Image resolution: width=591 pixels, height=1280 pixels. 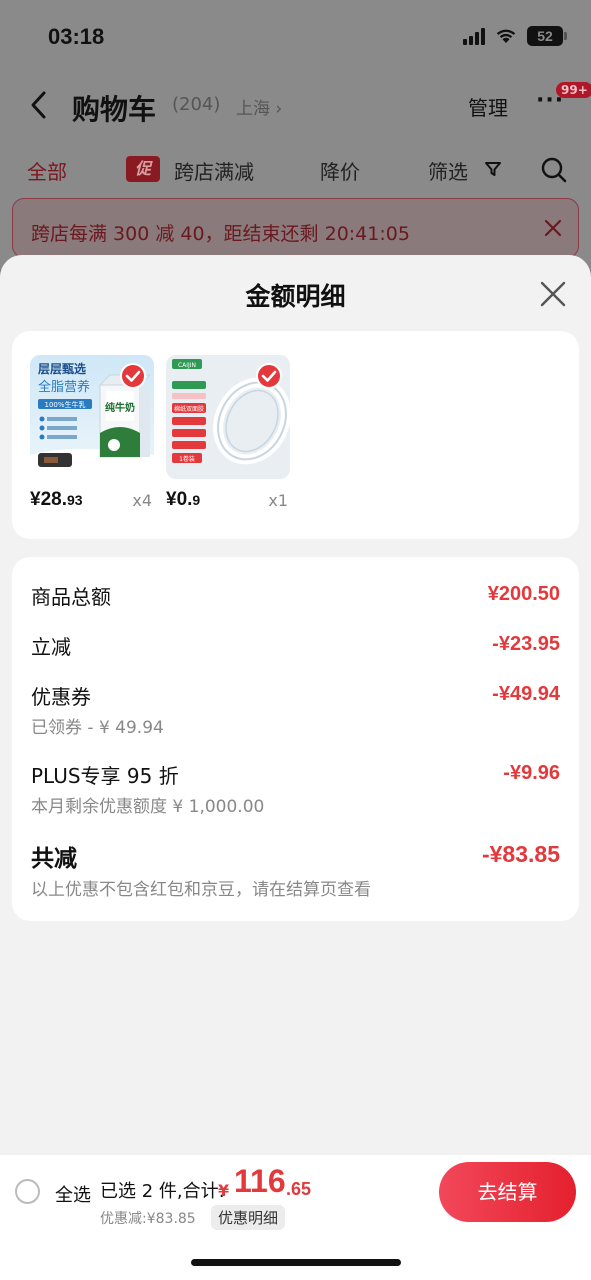 What do you see at coordinates (64, 387) in the screenshot?
I see `svg-text: 全脂营养` at bounding box center [64, 387].